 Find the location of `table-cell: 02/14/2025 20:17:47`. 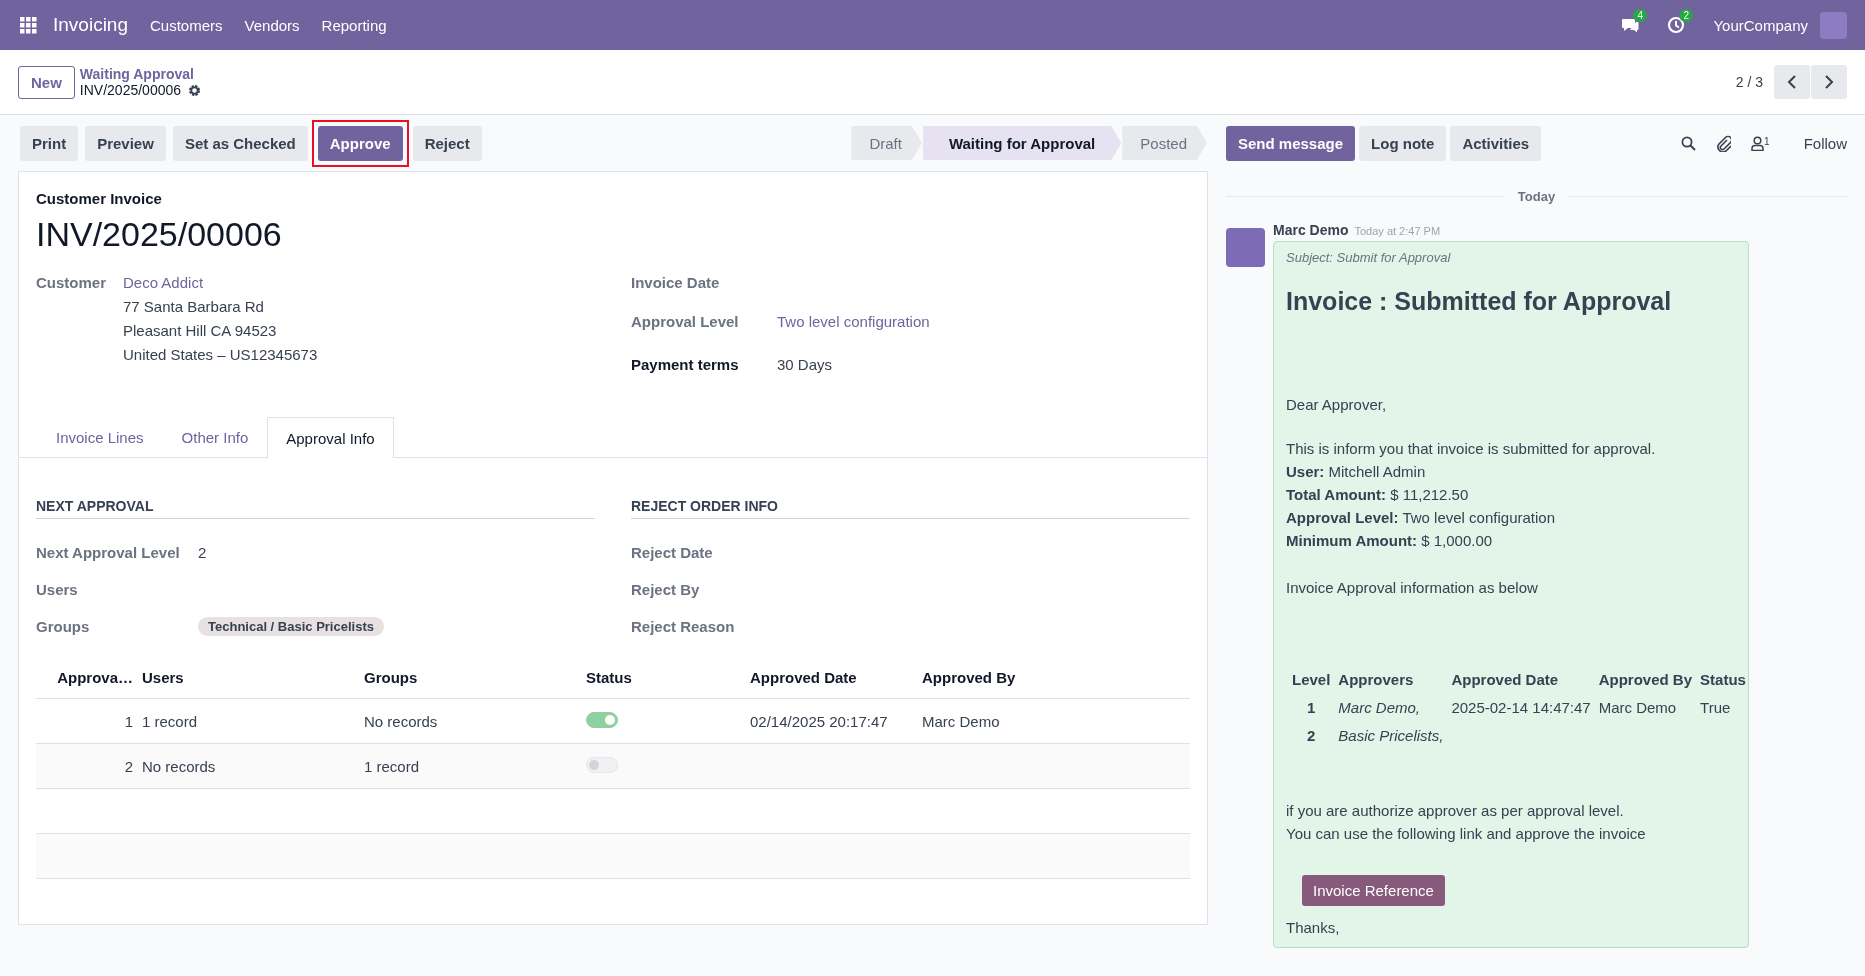

table-cell: 02/14/2025 20:17:47 is located at coordinates (835, 721).